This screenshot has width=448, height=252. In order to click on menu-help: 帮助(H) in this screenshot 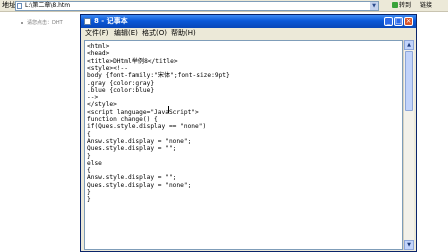, I will do `click(183, 33)`.